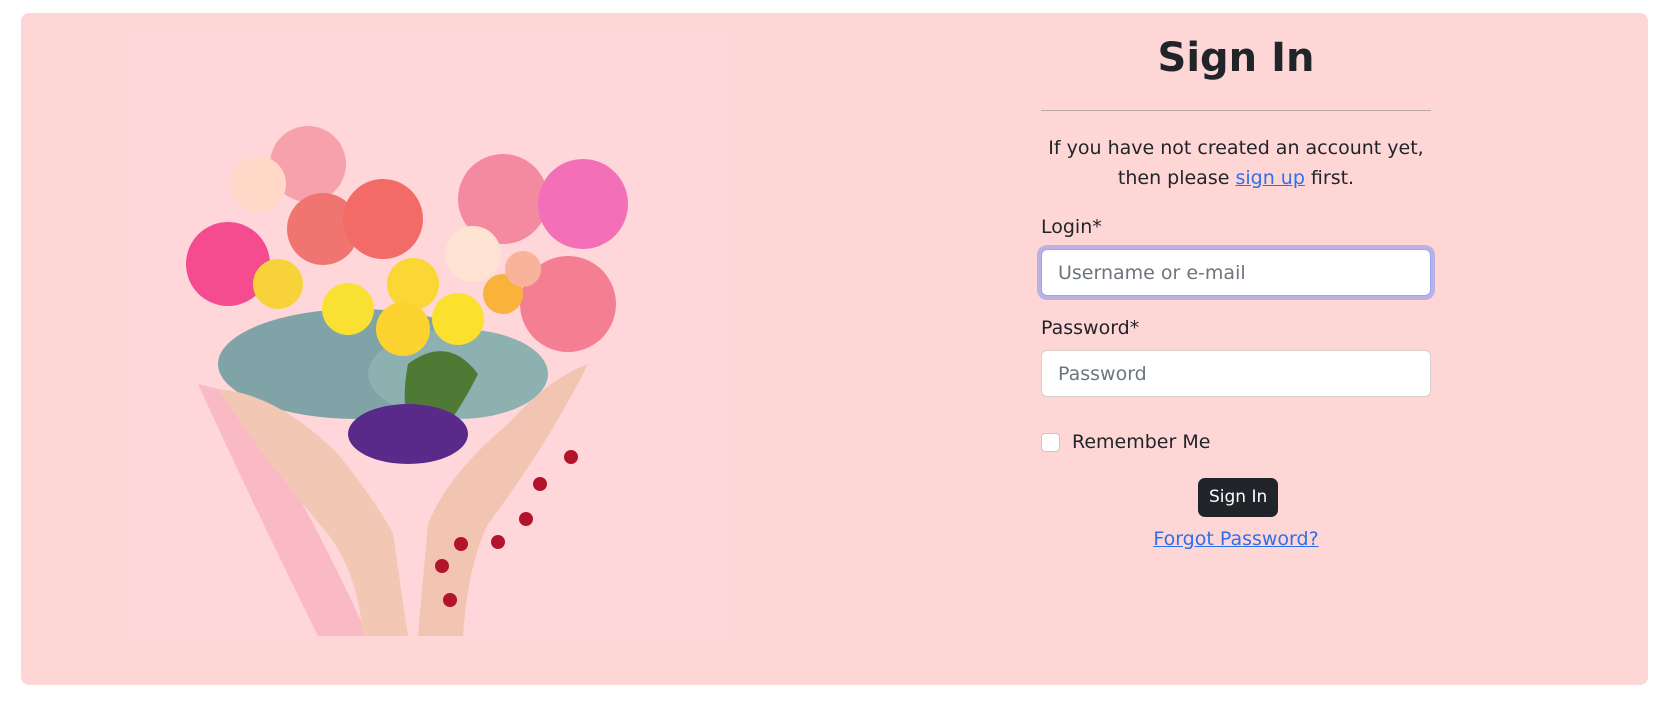 The image size is (1668, 710). Describe the element at coordinates (1176, 178) in the screenshot. I see `intro-then: then please` at that location.